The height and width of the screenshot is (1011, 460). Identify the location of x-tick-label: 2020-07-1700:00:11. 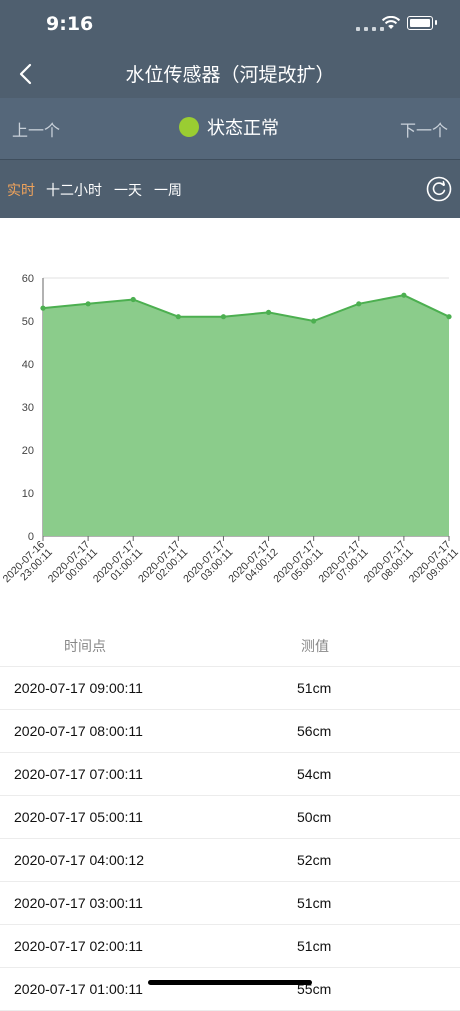
(73, 566).